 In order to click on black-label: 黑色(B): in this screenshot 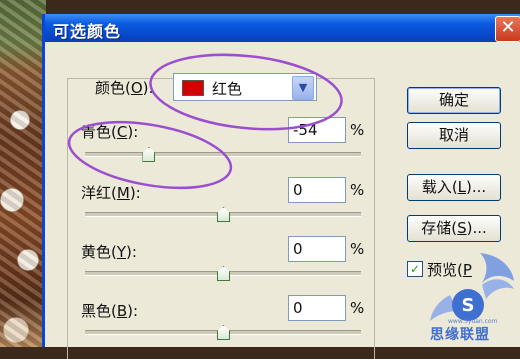, I will do `click(110, 311)`.